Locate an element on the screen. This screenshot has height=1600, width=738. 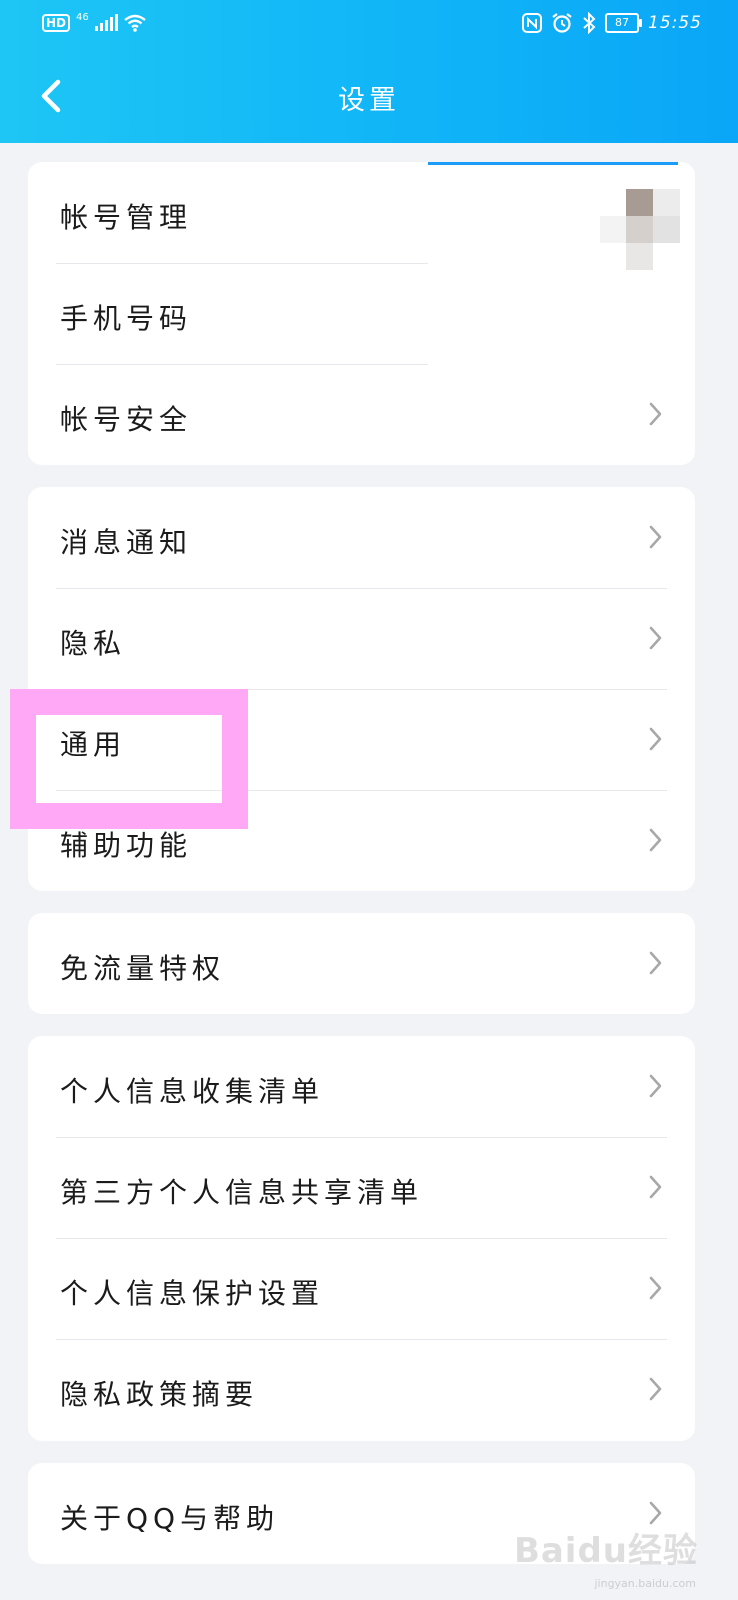
settings-item-third-party-sharing: 第三方个人信息共享清单 is located at coordinates (361, 1188).